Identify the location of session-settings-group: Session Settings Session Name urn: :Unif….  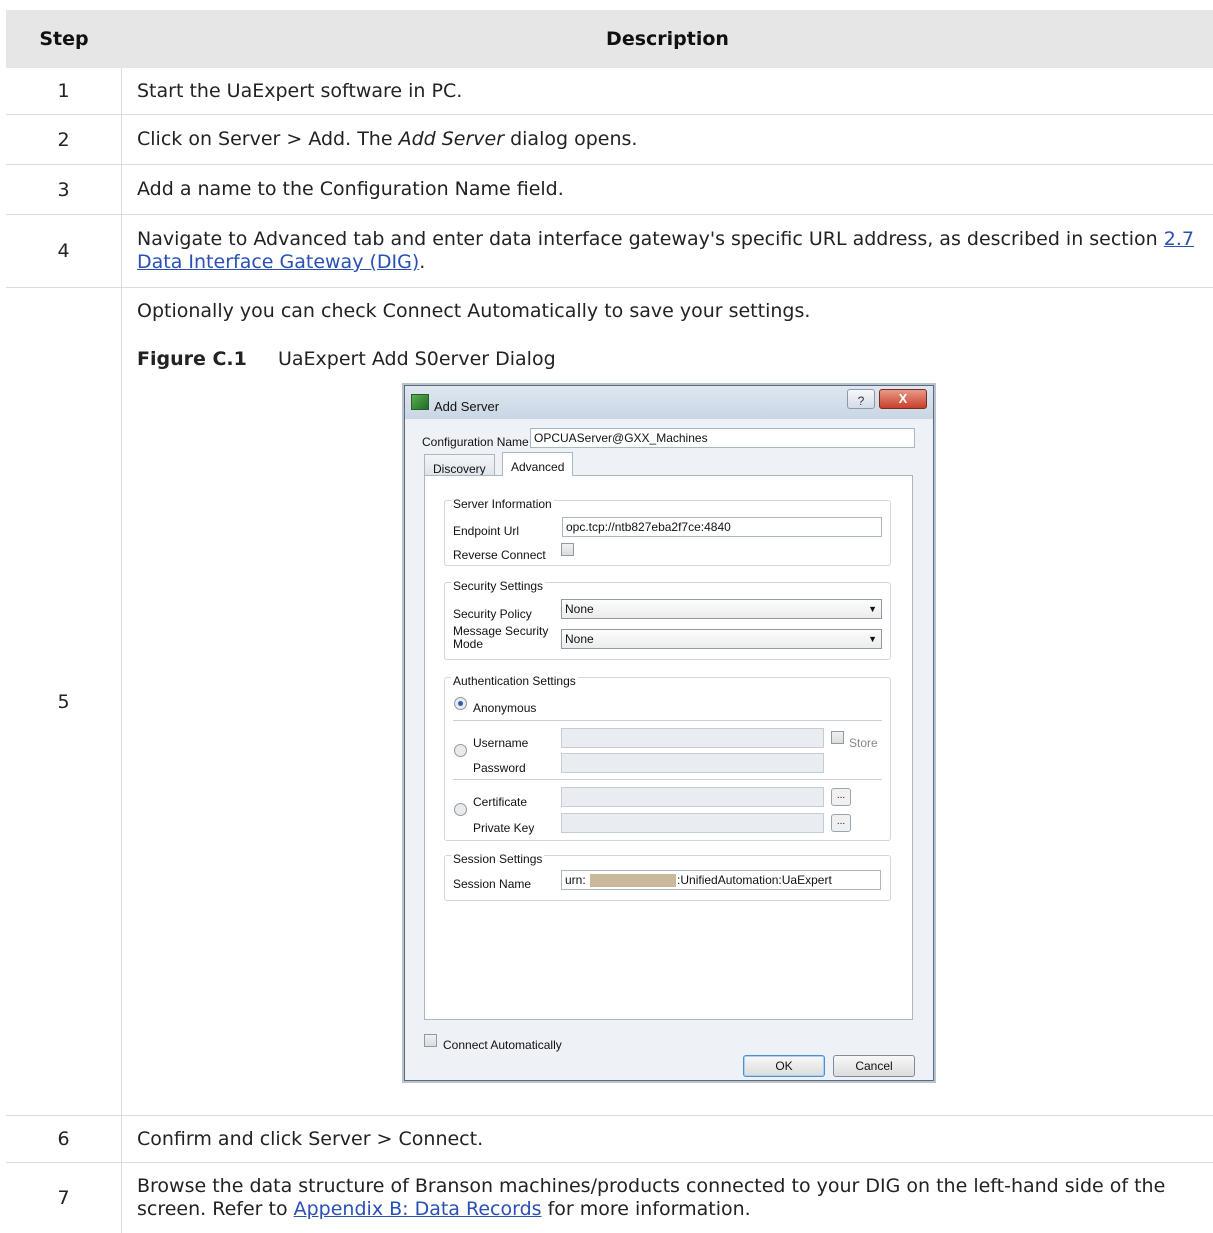
(667, 874).